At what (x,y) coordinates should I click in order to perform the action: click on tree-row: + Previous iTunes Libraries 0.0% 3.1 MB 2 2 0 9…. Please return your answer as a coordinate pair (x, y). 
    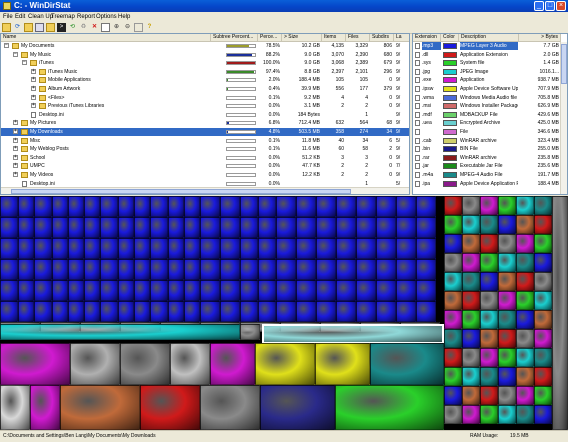
    Looking at the image, I should click on (205, 106).